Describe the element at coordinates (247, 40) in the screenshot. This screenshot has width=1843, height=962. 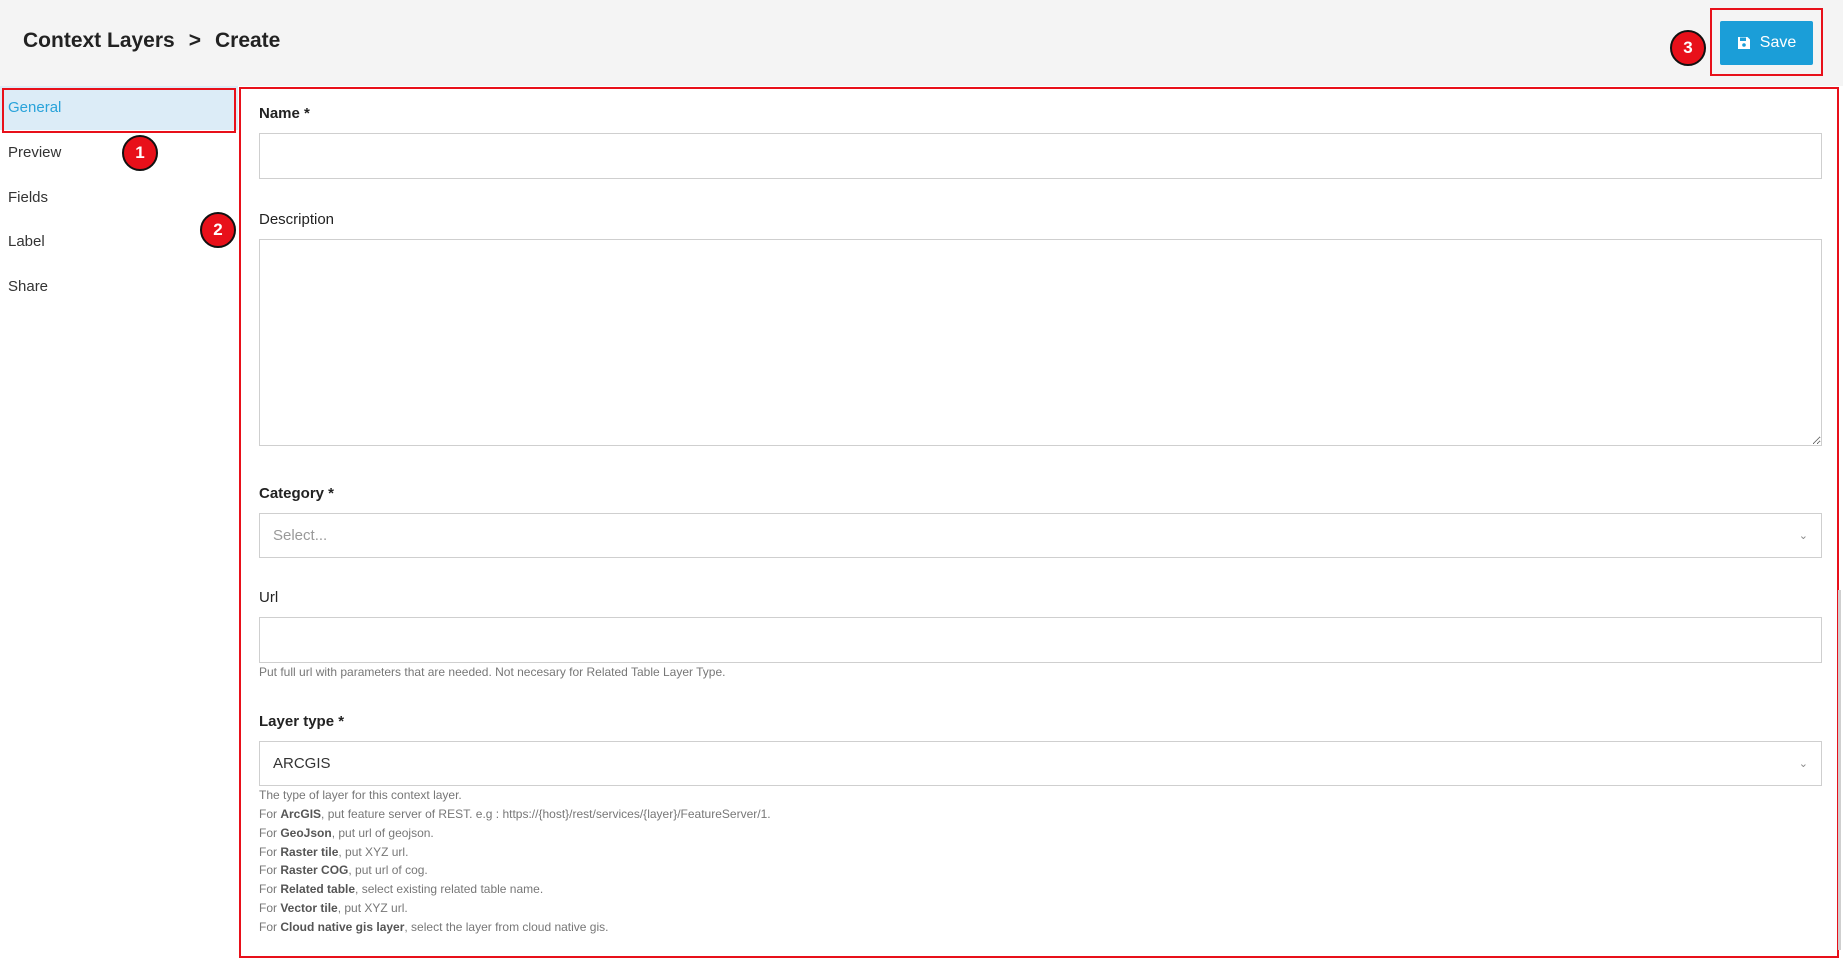
I see `breadcrumb-current: Create` at that location.